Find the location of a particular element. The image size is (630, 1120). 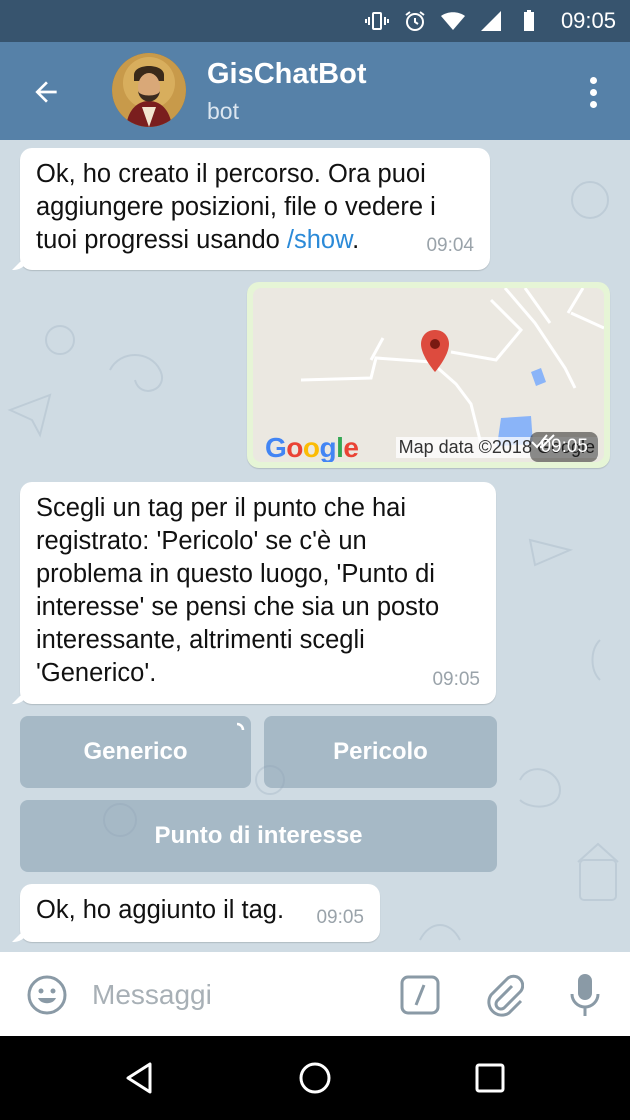

google-logo: Google is located at coordinates (312, 447).